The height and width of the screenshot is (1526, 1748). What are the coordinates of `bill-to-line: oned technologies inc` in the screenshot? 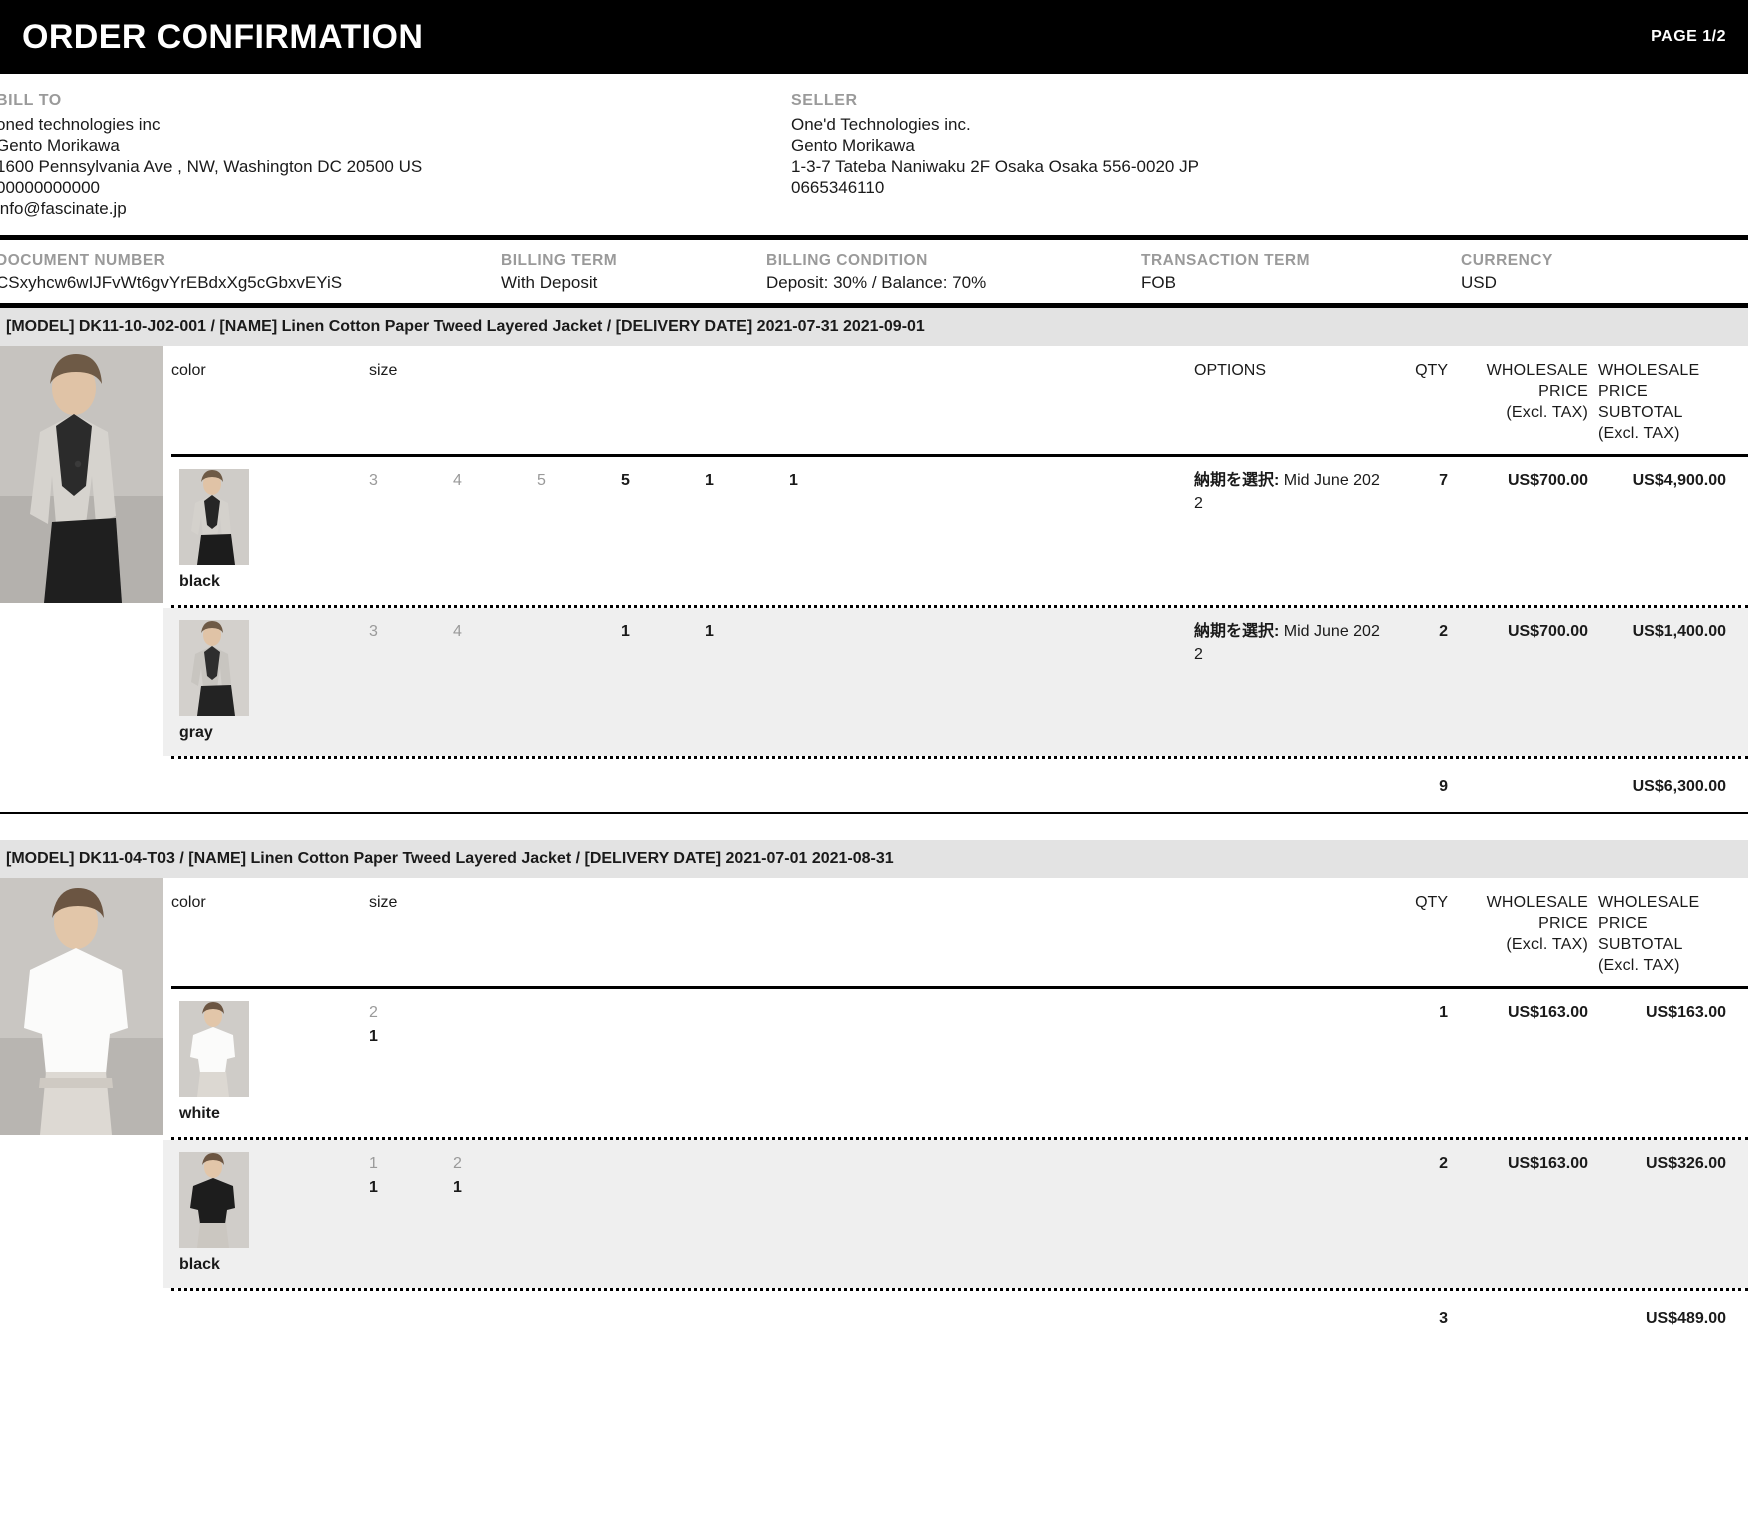 It's located at (80, 124).